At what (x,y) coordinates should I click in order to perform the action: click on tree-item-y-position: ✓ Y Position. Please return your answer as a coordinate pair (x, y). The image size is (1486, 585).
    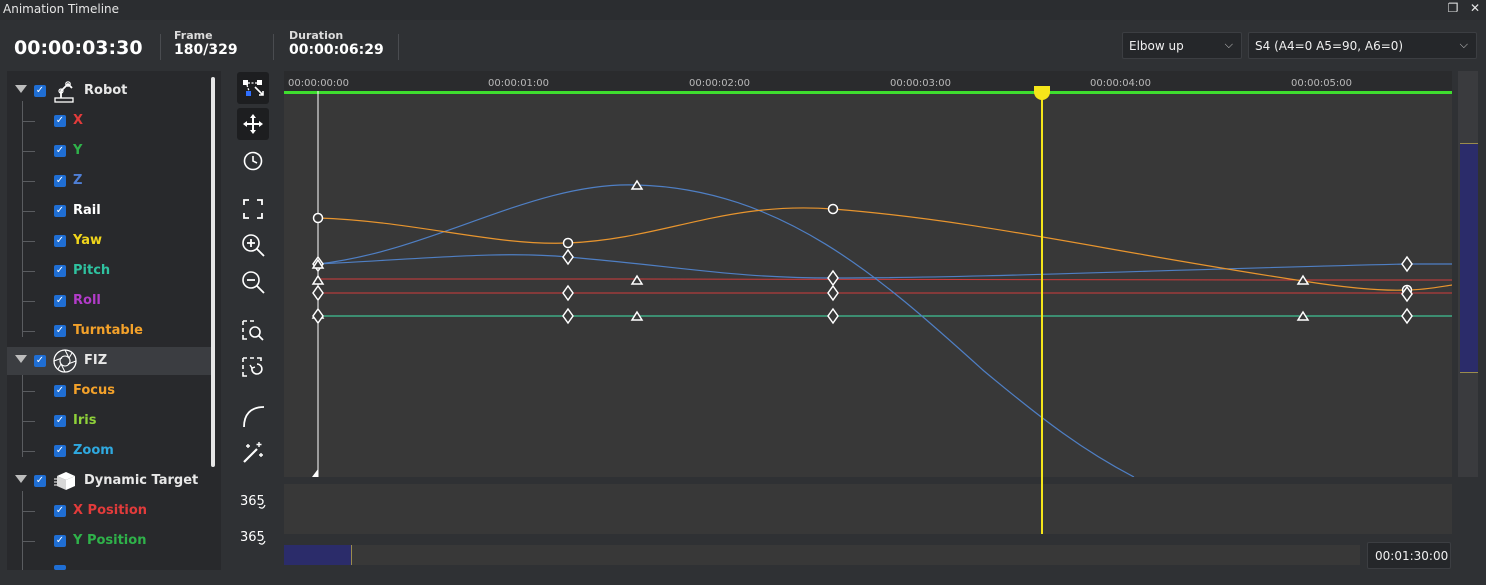
    Looking at the image, I should click on (109, 541).